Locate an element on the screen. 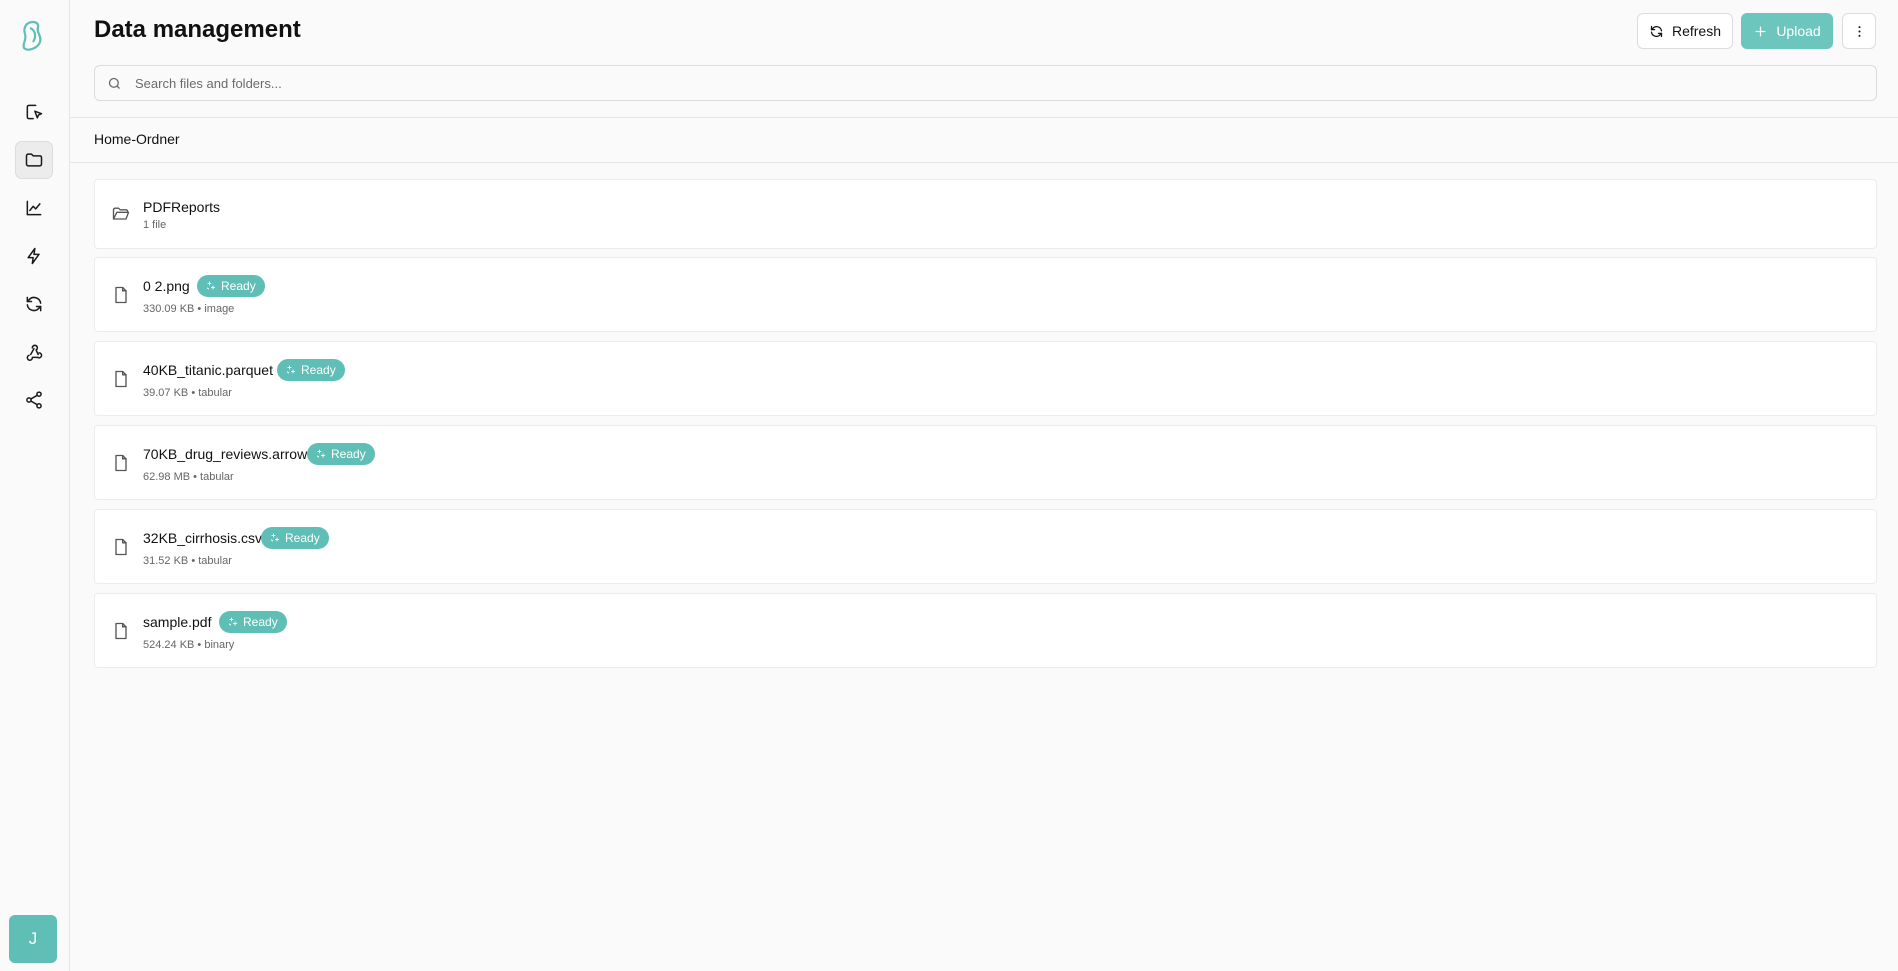 Image resolution: width=1898 pixels, height=971 pixels. nav-automations is located at coordinates (34, 256).